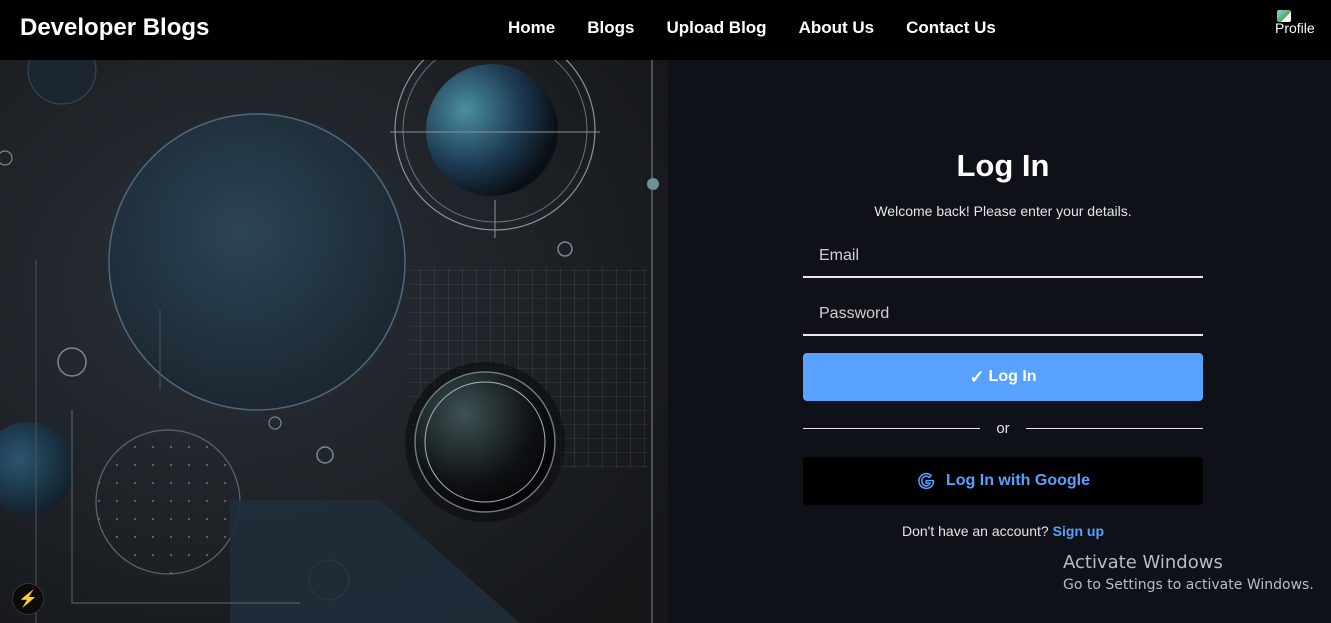 Image resolution: width=1331 pixels, height=623 pixels. Describe the element at coordinates (1003, 257) in the screenshot. I see `email-field` at that location.